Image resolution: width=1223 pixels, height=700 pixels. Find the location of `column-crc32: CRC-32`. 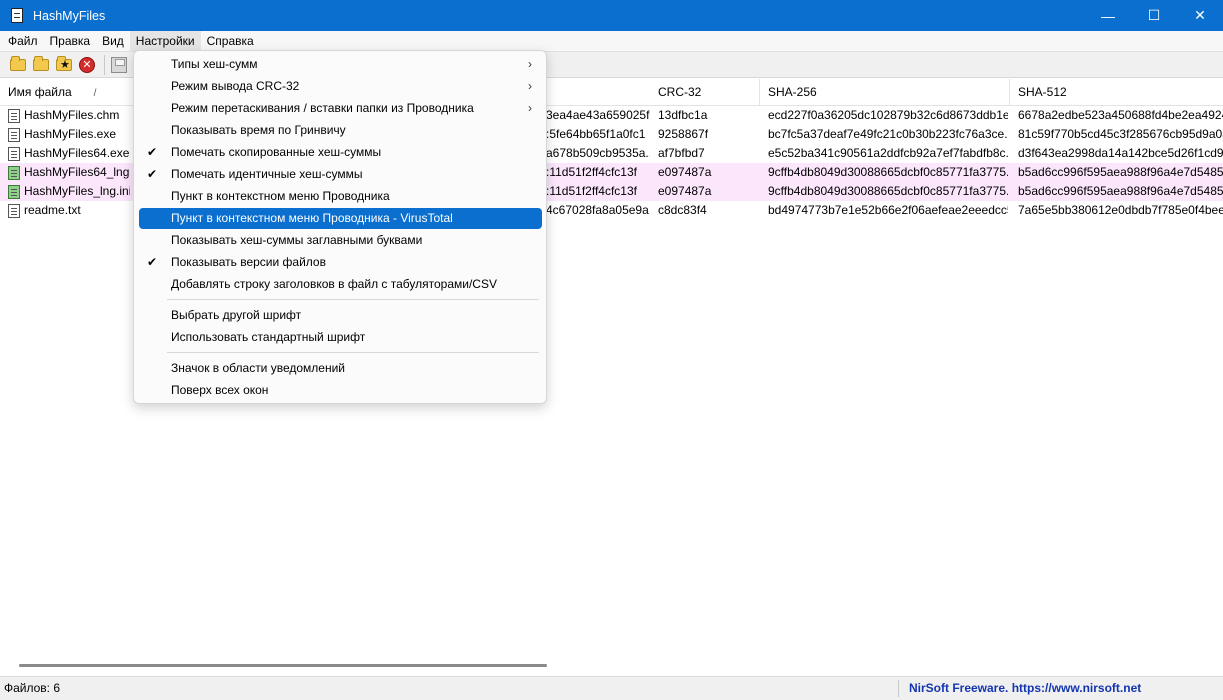

column-crc32: CRC-32 is located at coordinates (705, 92).